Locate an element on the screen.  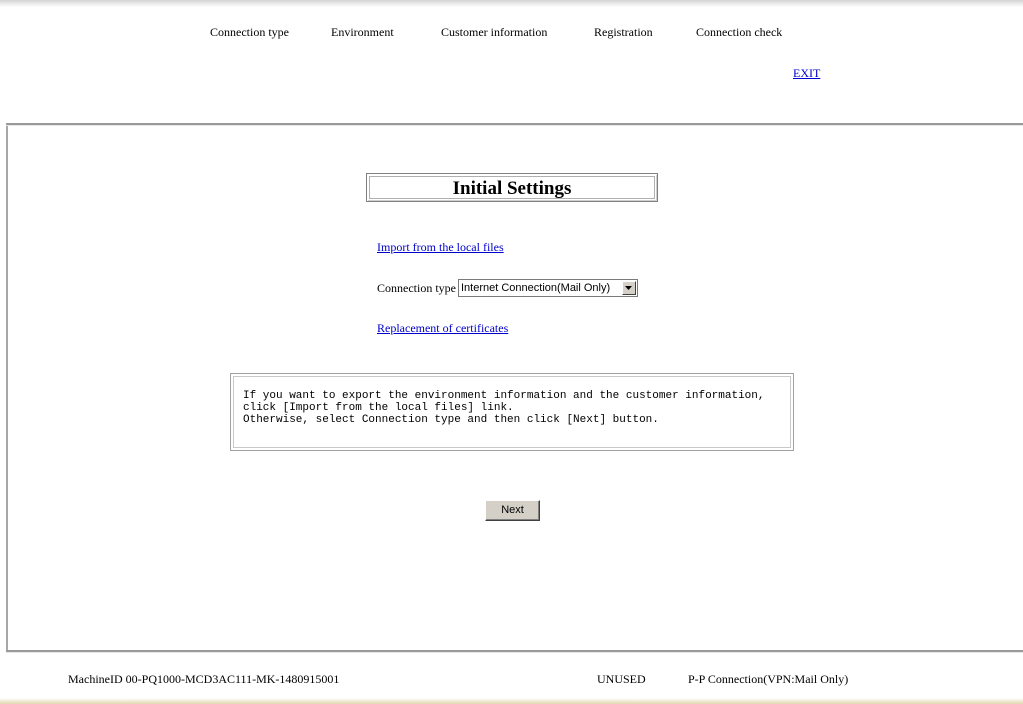
status-badge: UNUSED is located at coordinates (621, 679).